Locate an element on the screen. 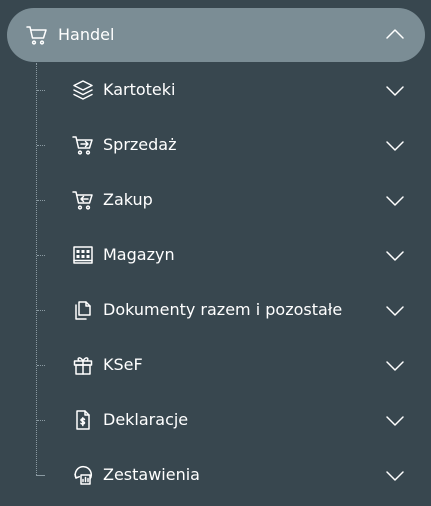  cart-arrow-in-icon is located at coordinates (83, 200).